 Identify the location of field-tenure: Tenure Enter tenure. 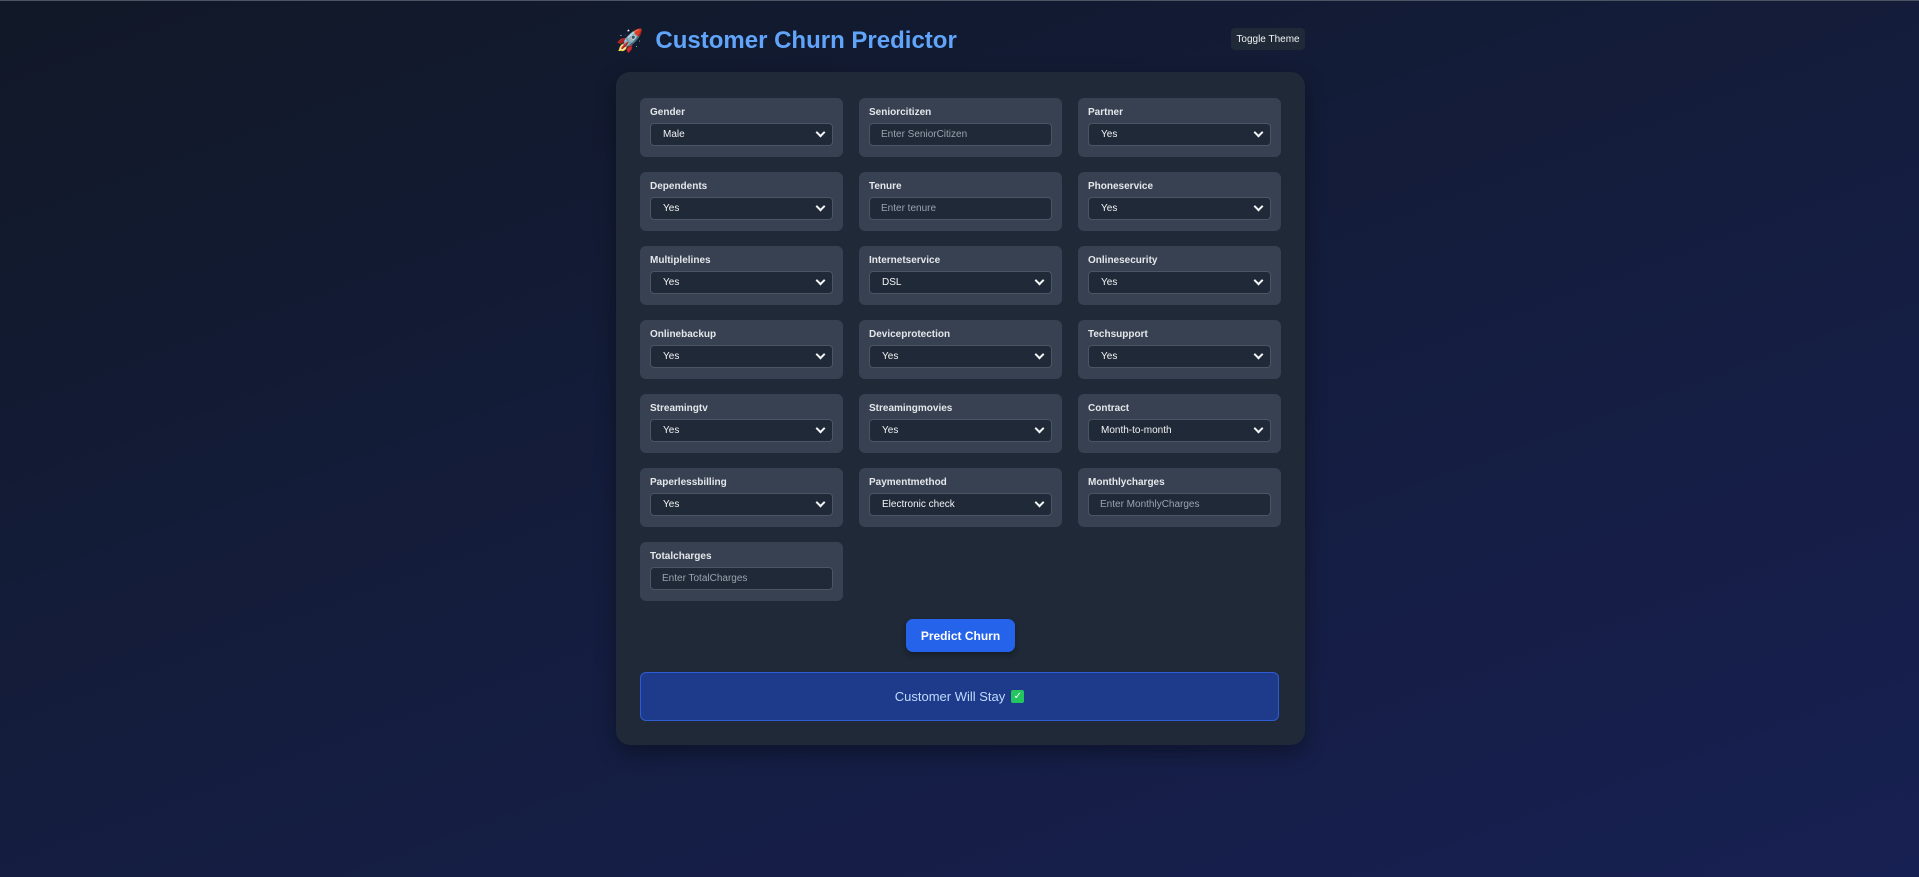
(960, 201).